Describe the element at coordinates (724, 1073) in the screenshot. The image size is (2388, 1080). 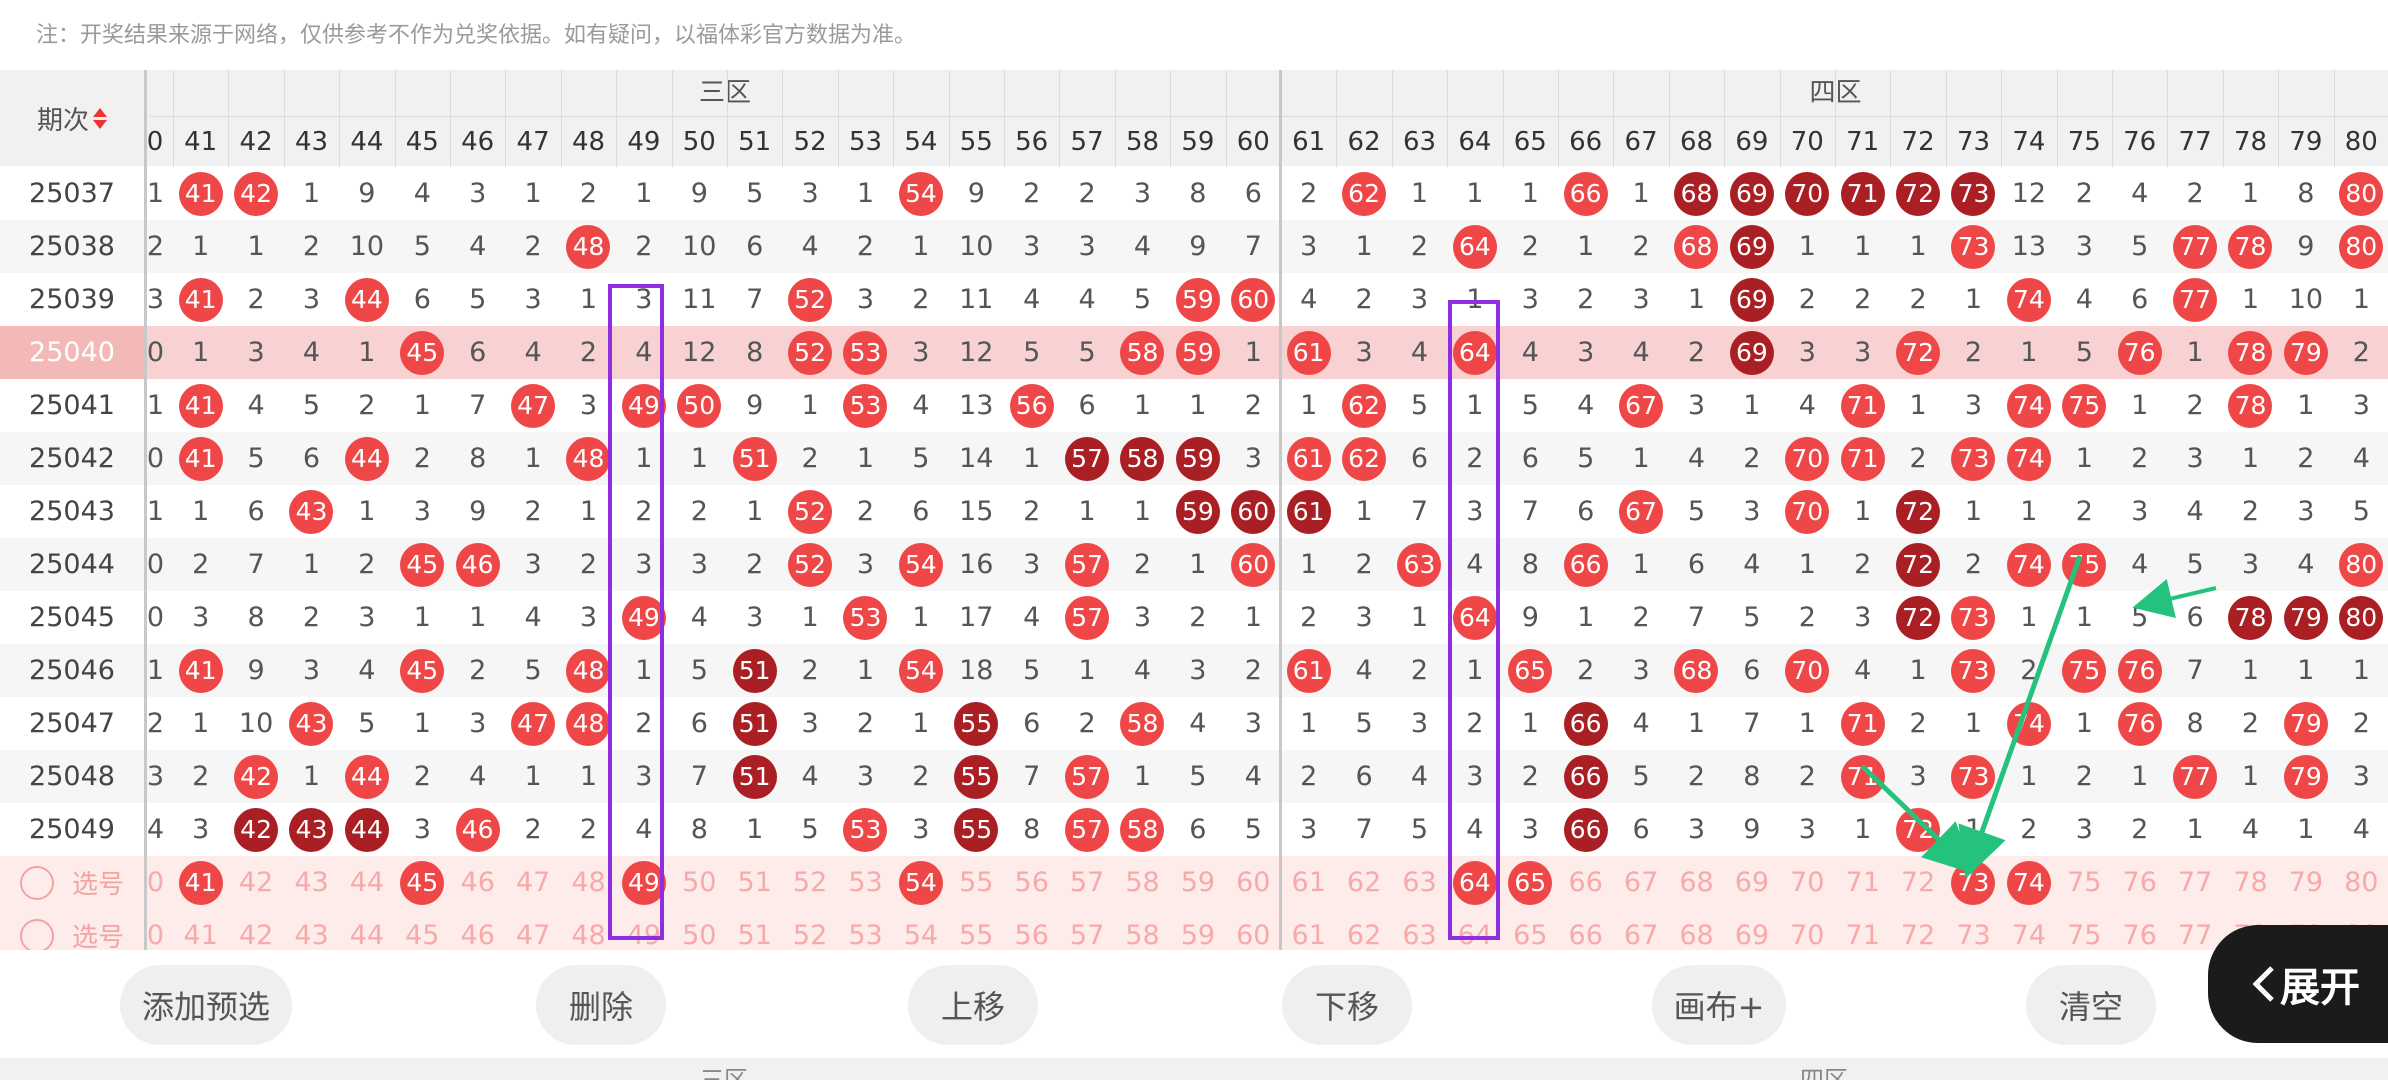
I see `bottom-zone-3: 三区` at that location.